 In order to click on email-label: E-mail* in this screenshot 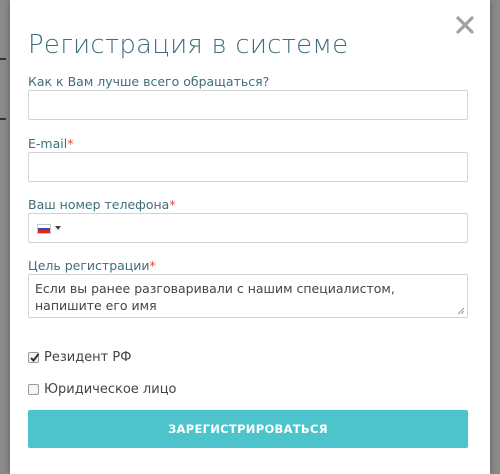, I will do `click(50, 143)`.